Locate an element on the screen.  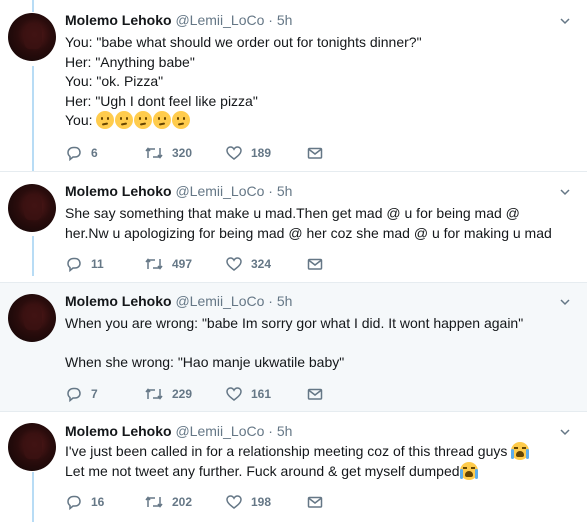
tweet-actions: 11 497 324 is located at coordinates (215, 264).